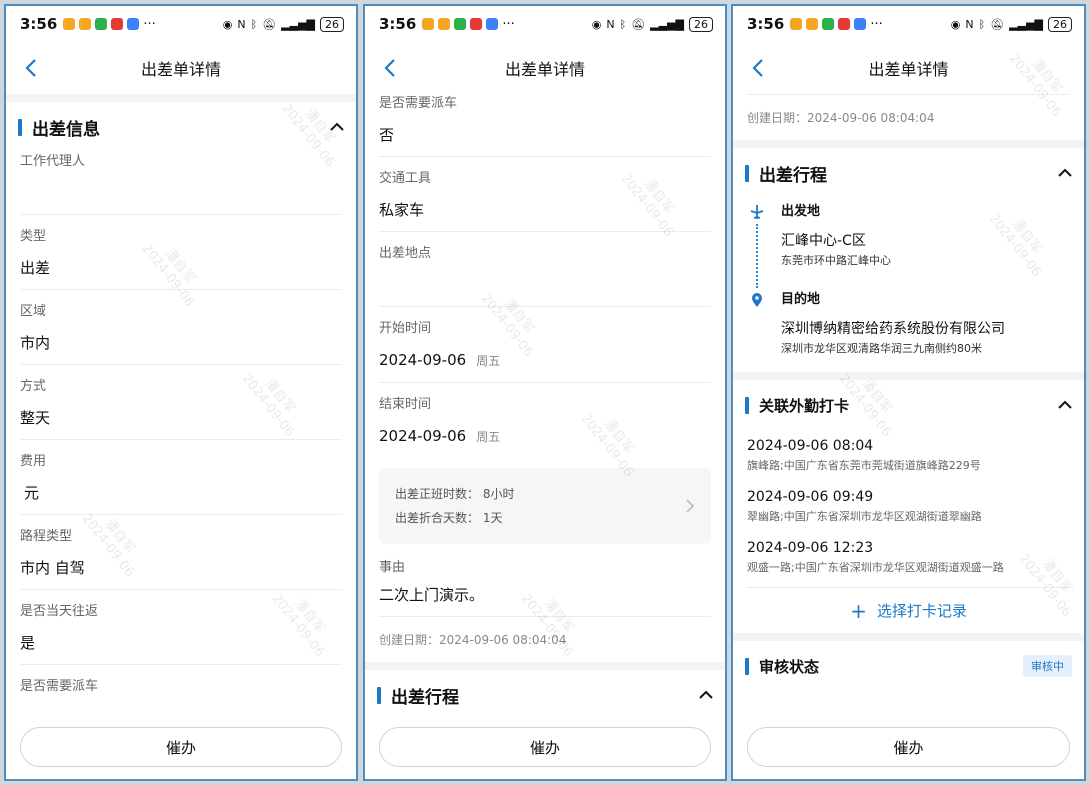 Image resolution: width=1090 pixels, height=785 pixels. I want to click on location-pin-icon, so click(757, 300).